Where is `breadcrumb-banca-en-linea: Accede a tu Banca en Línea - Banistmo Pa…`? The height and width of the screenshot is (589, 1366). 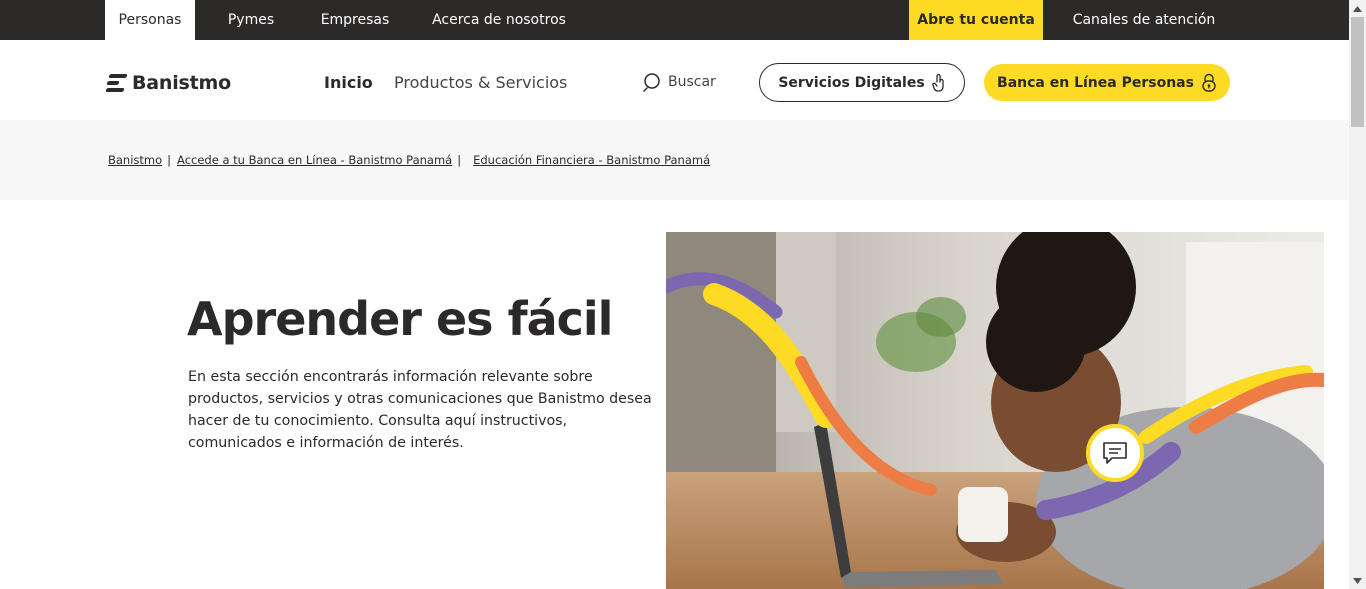
breadcrumb-banca-en-linea: Accede a tu Banca en Línea - Banistmo Pa… is located at coordinates (314, 160).